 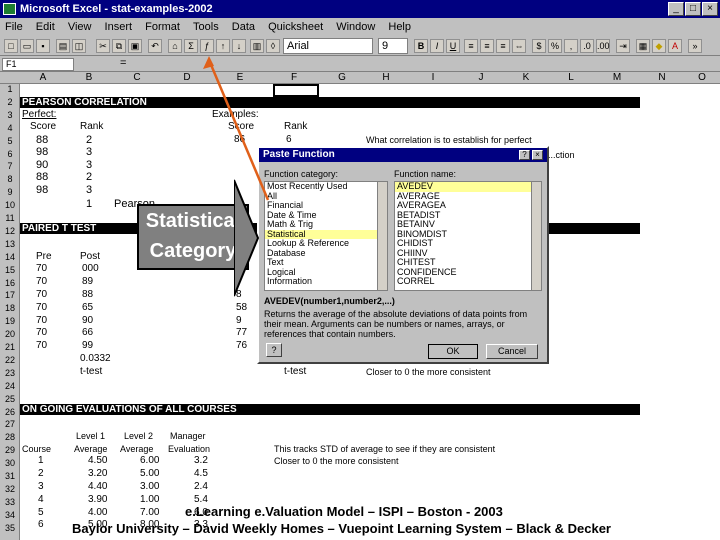 What do you see at coordinates (193, 237) in the screenshot?
I see `statistical-category-callout: Statistical Category` at bounding box center [193, 237].